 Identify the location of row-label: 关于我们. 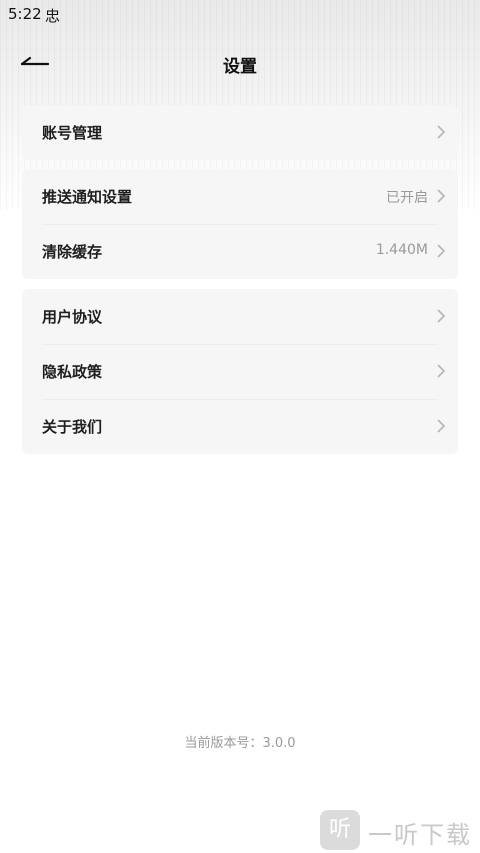
(72, 427).